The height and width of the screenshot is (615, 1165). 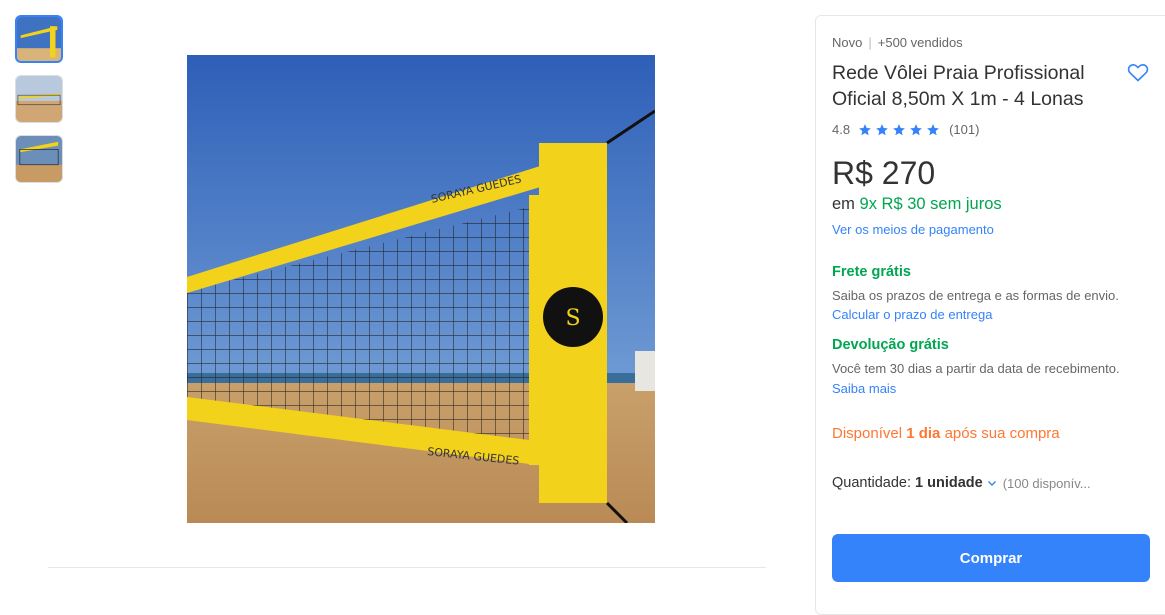 I want to click on rating-stars, so click(x=900, y=130).